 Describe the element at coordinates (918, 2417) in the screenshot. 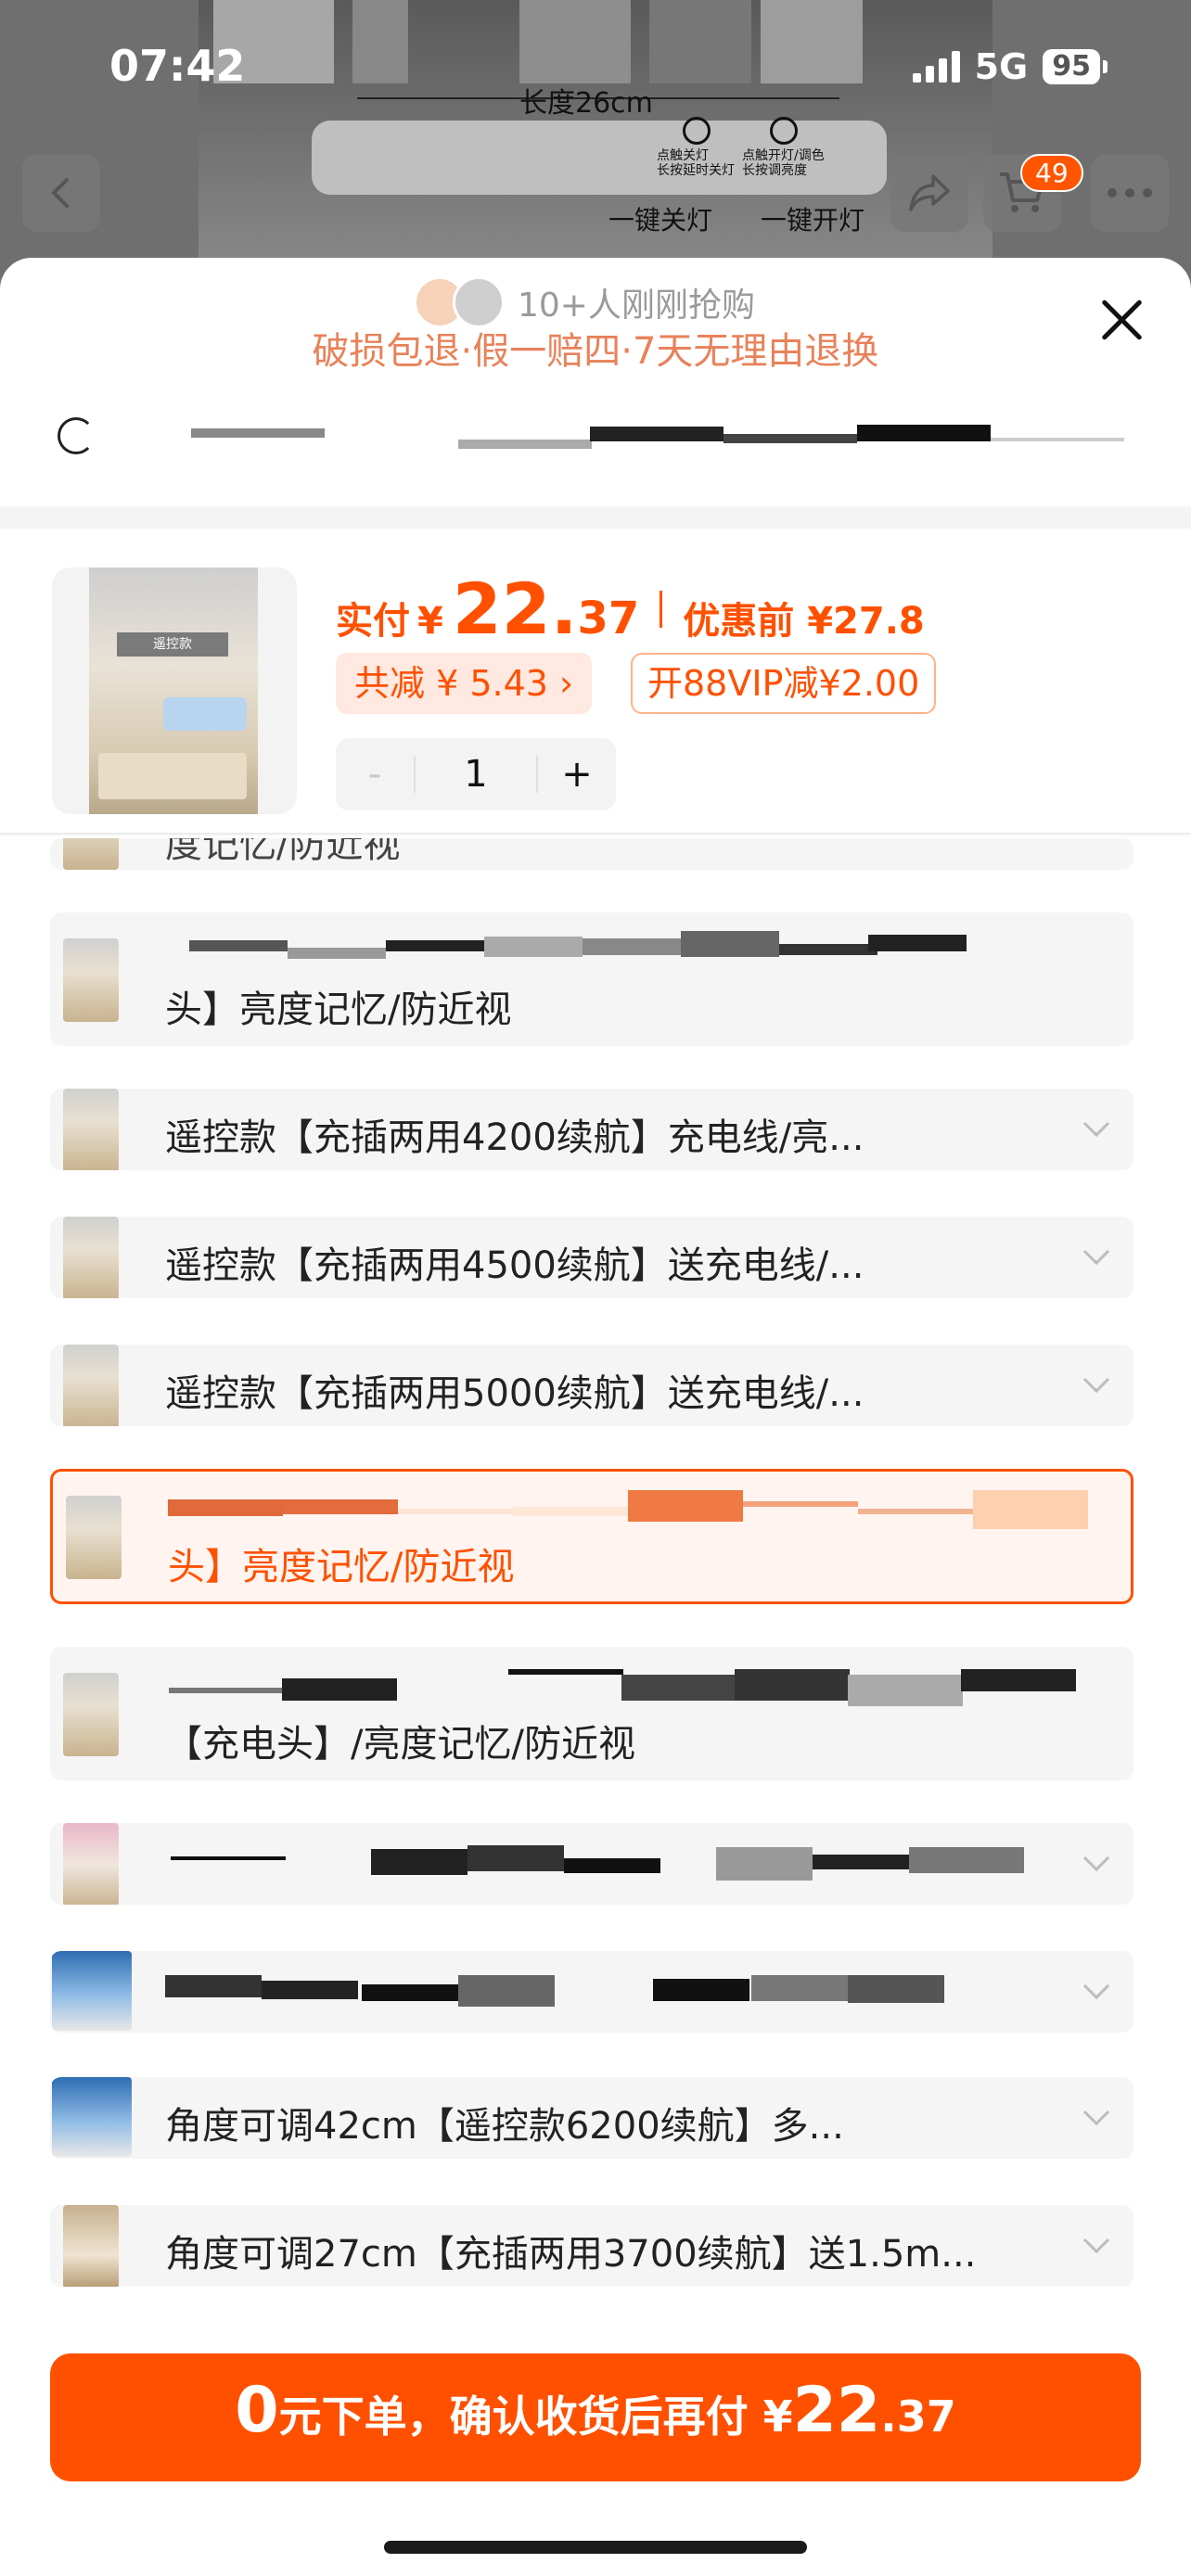

I see `cta-price-decimal: .37` at that location.